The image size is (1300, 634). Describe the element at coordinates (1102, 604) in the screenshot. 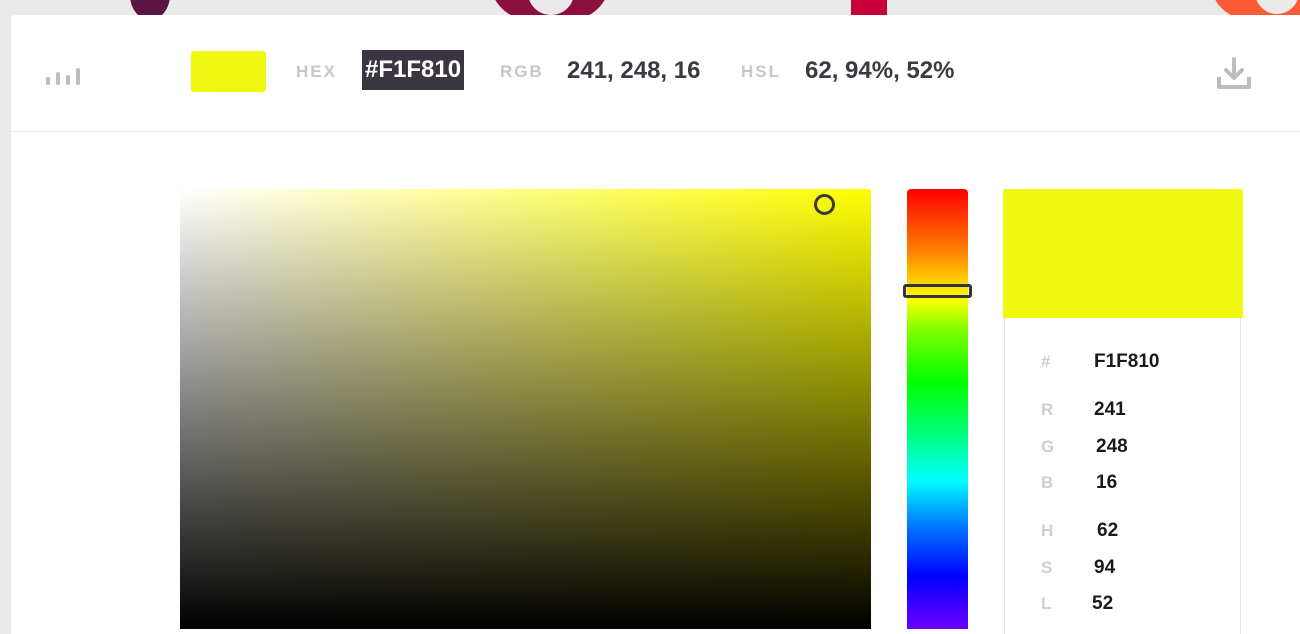

I see `l-value: 52` at that location.